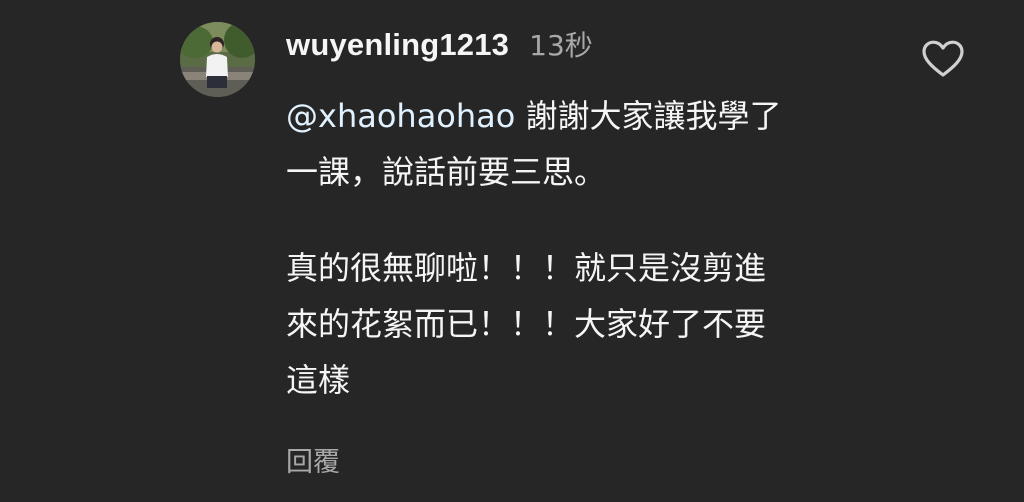 The width and height of the screenshot is (1024, 502). What do you see at coordinates (400, 116) in the screenshot?
I see `mention-link: @xhaohaohao` at bounding box center [400, 116].